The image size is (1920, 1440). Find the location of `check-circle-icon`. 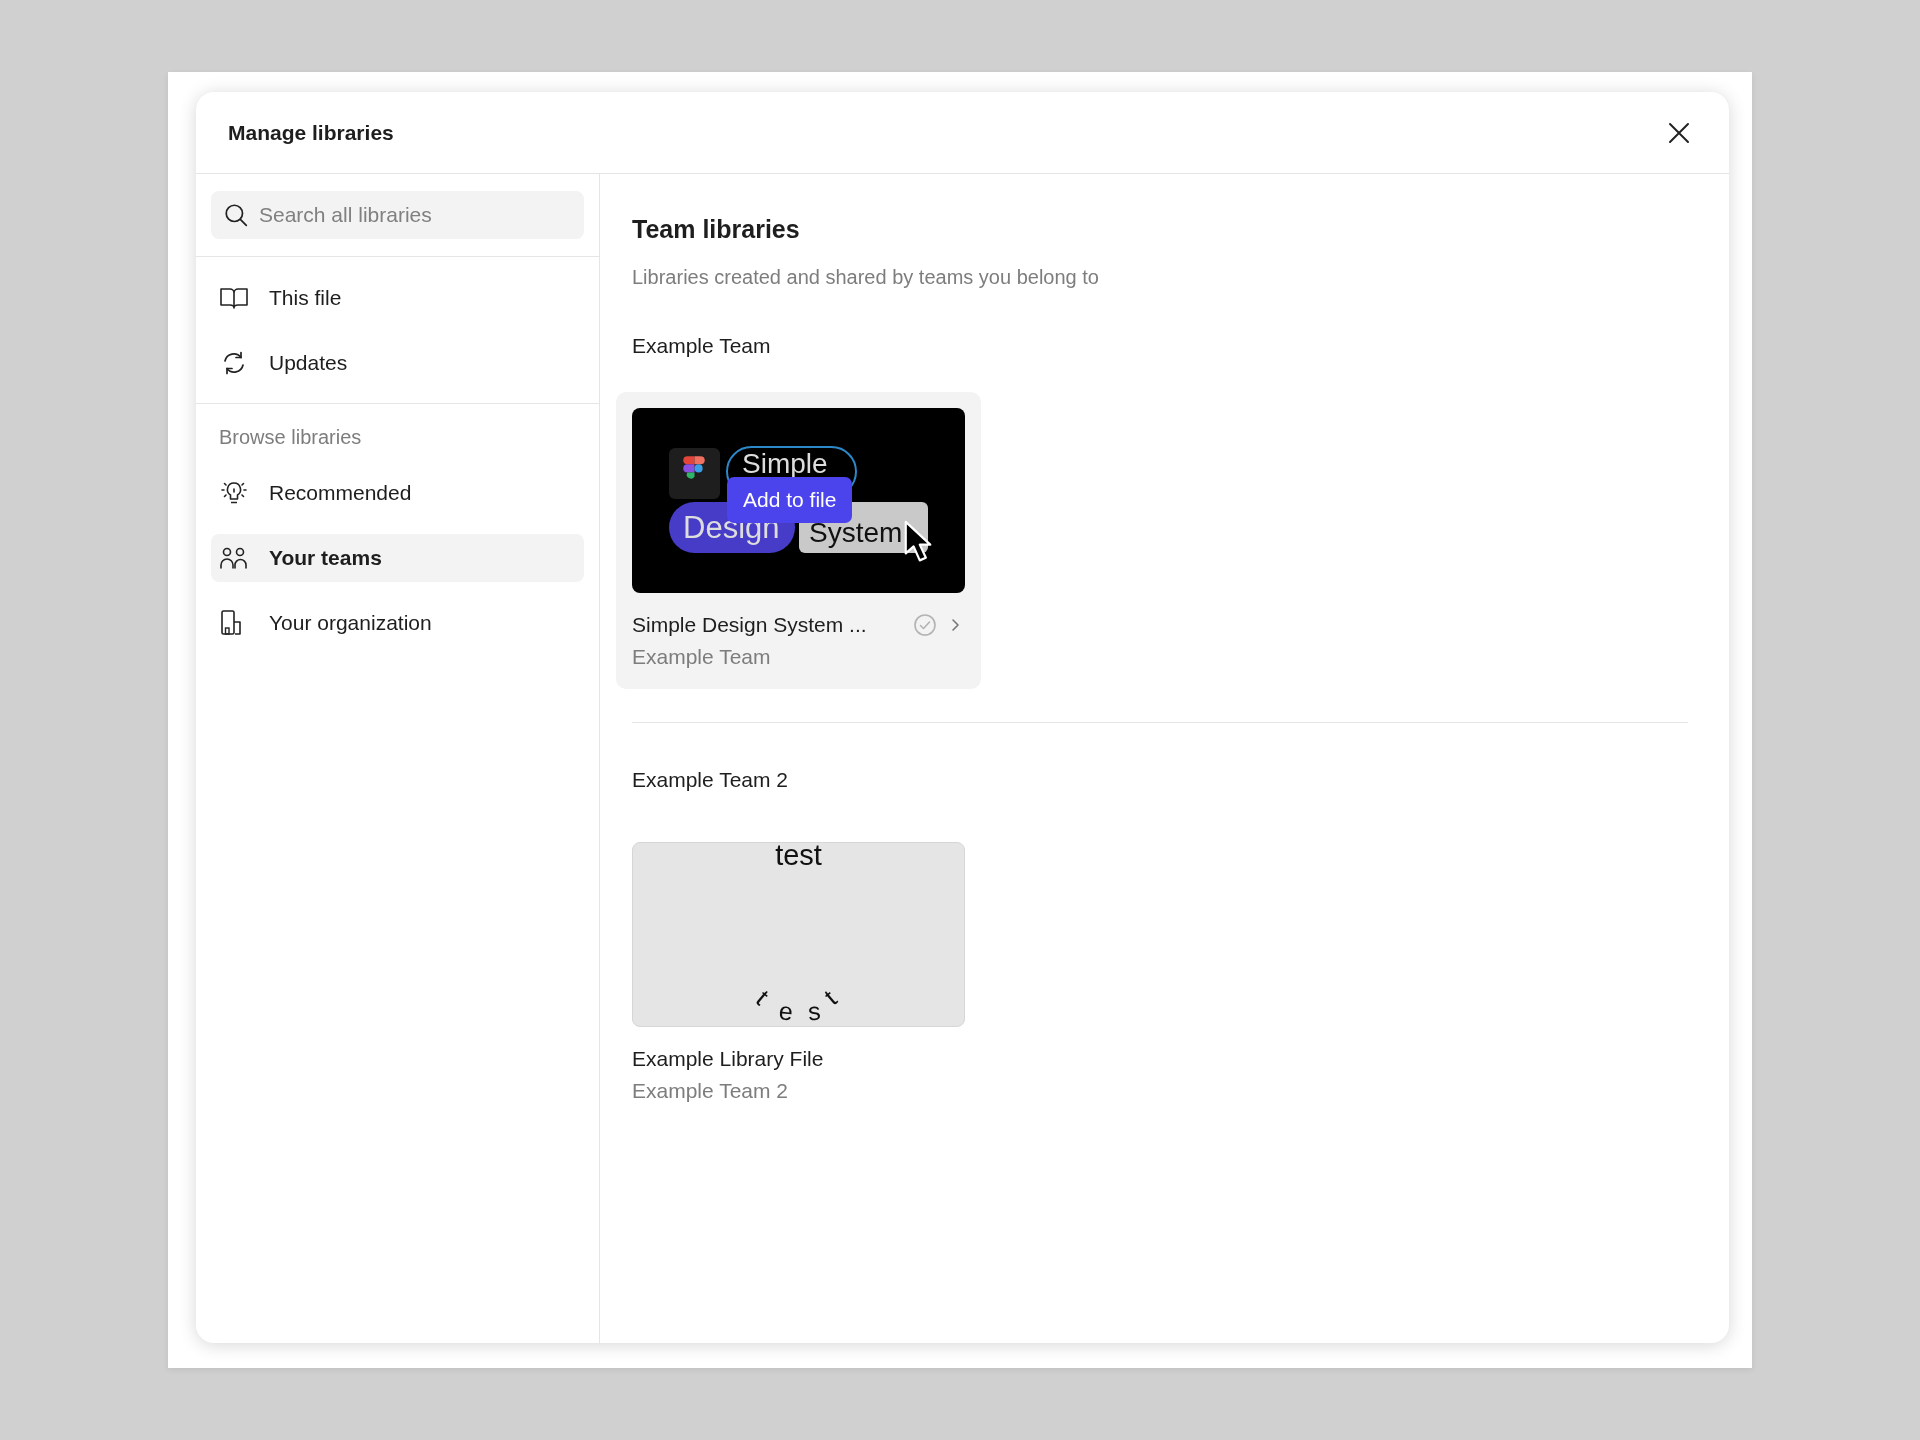

check-circle-icon is located at coordinates (925, 625).